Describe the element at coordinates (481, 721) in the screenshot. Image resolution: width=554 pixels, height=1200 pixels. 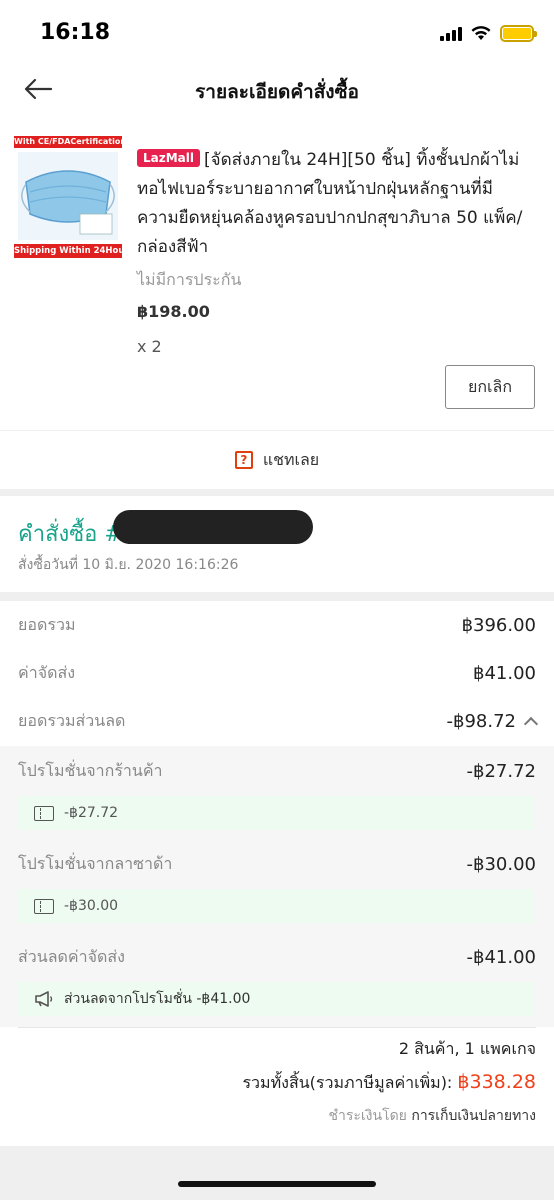
I see `discount-value: -฿98.72` at that location.